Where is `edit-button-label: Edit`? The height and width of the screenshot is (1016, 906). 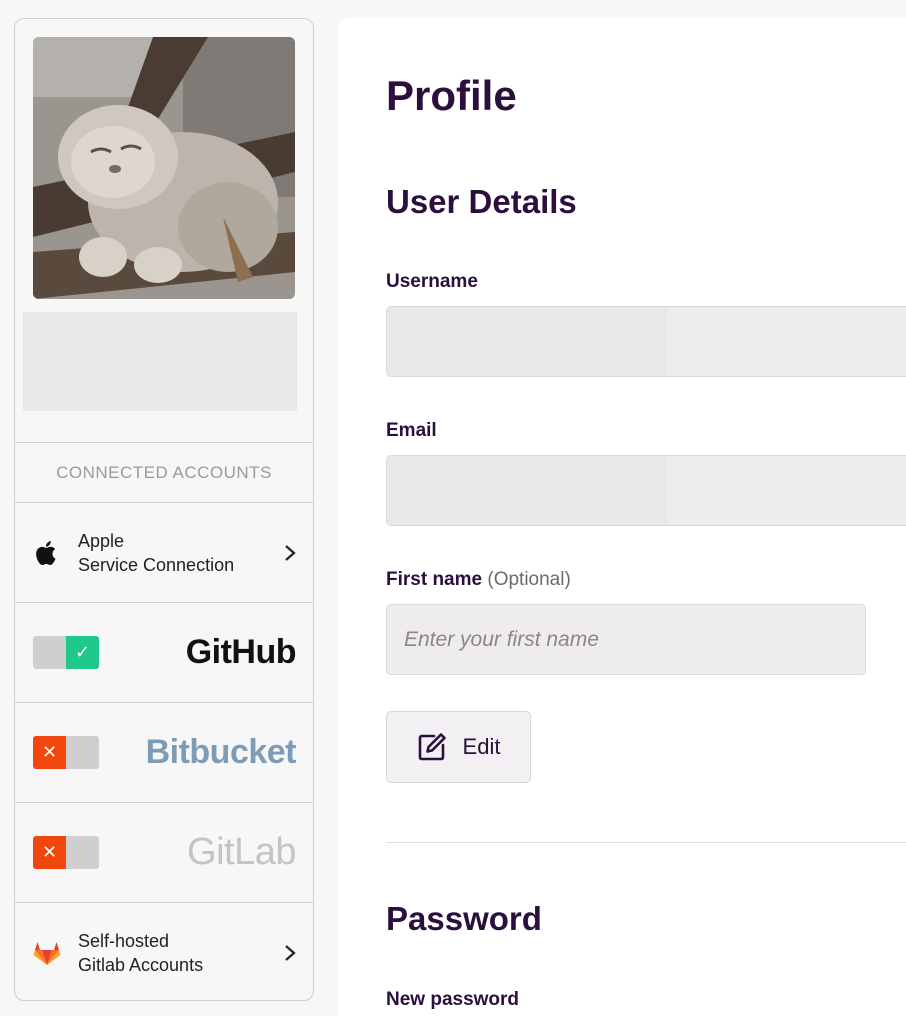
edit-button-label: Edit is located at coordinates (481, 746).